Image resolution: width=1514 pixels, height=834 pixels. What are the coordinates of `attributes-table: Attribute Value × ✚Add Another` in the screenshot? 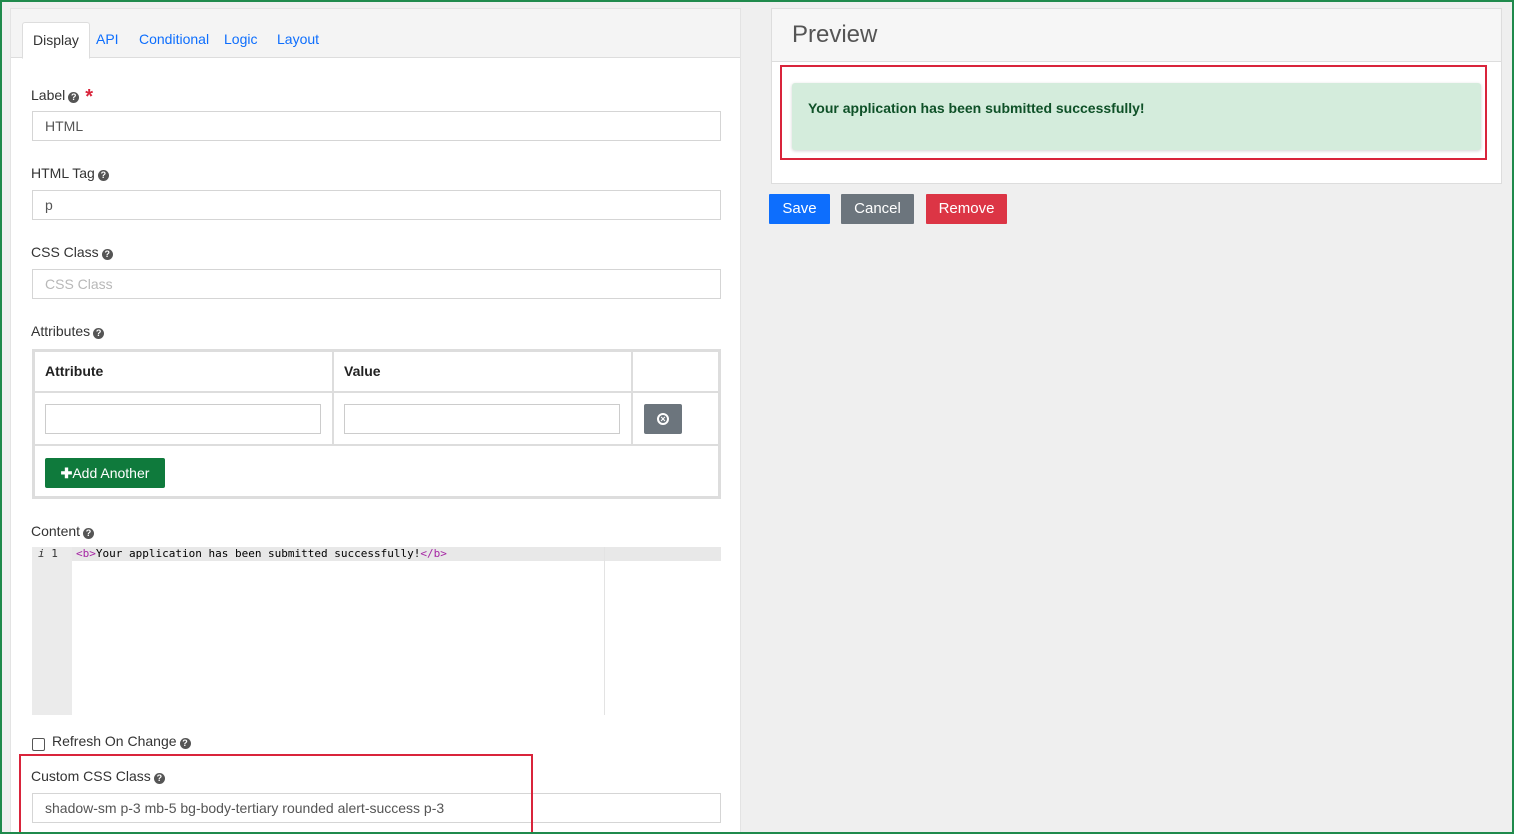 It's located at (376, 424).